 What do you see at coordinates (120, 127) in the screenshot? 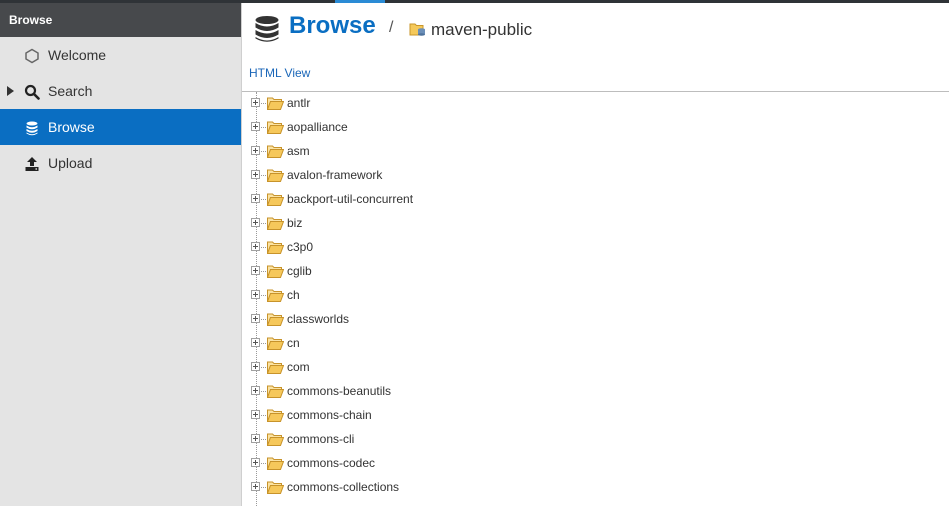
I see `sidebar-item-browse: Browse` at bounding box center [120, 127].